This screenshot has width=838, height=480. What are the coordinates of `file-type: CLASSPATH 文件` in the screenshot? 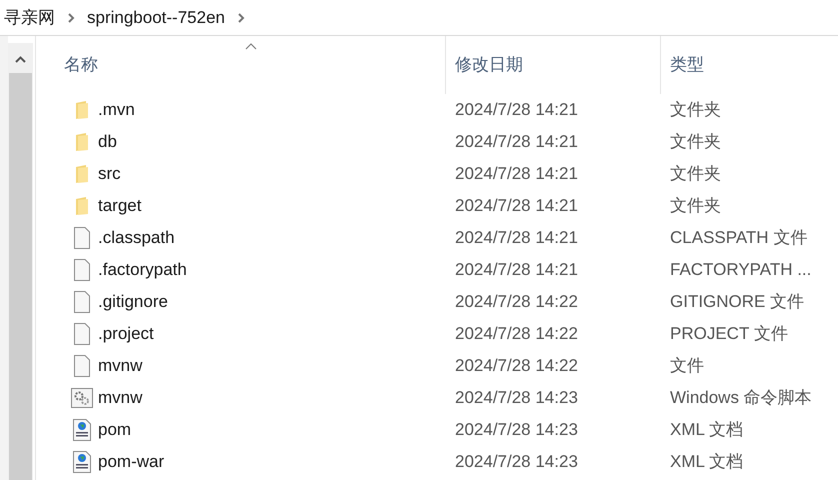 It's located at (738, 238).